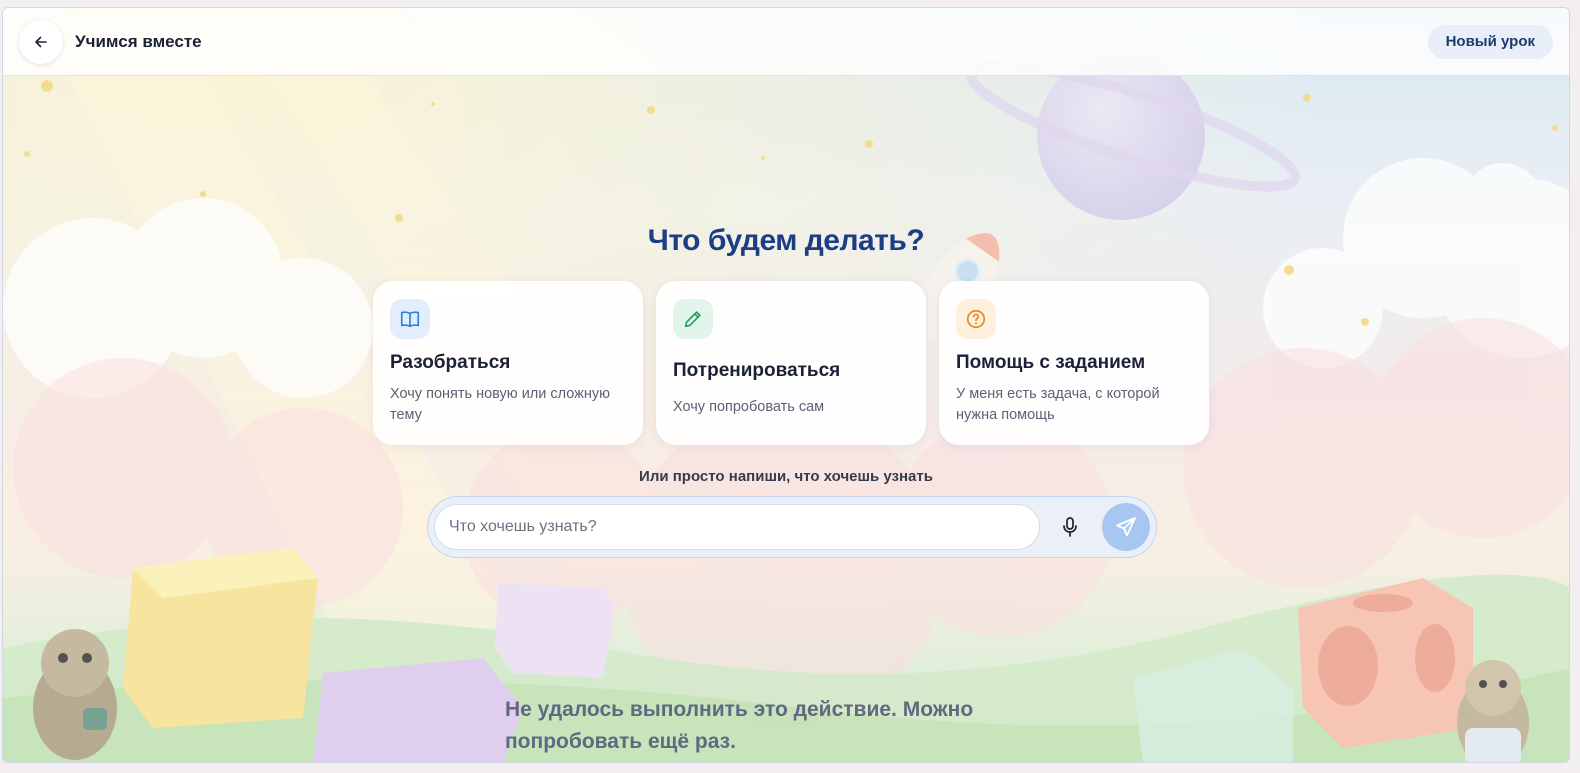  Describe the element at coordinates (749, 407) in the screenshot. I see `card-description: Хочу попробовать сам` at that location.